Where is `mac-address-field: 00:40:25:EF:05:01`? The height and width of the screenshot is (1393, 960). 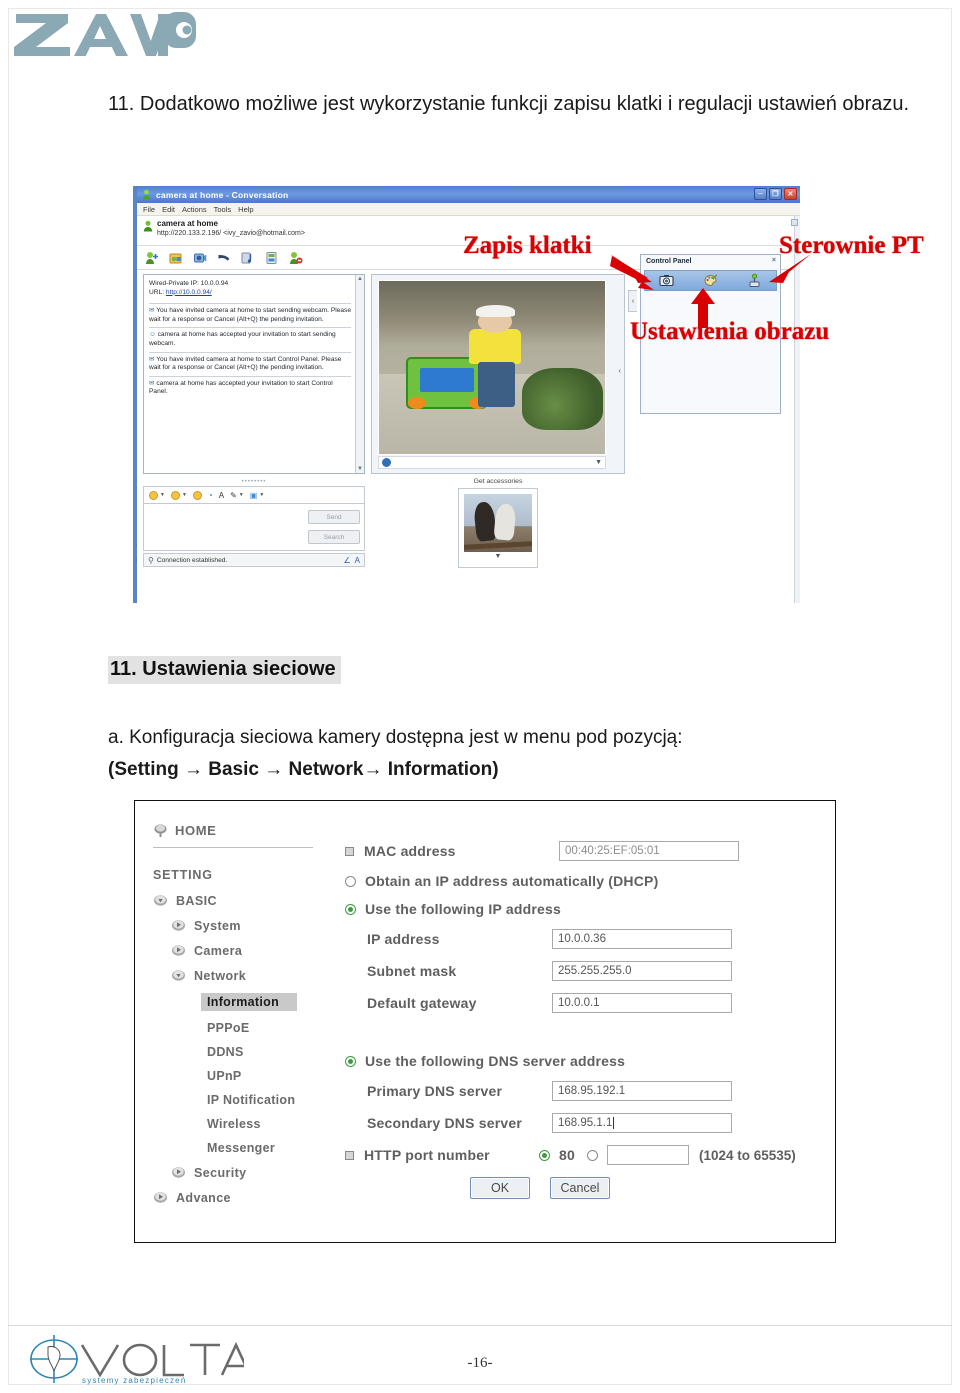
mac-address-field: 00:40:25:EF:05:01 is located at coordinates (649, 851).